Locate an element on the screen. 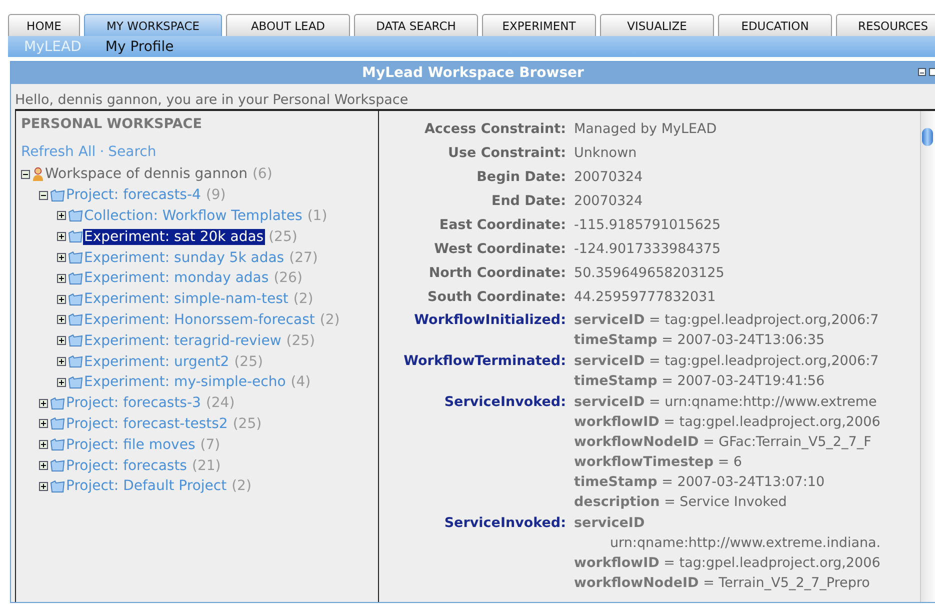  nav-tab: VISUALIZE is located at coordinates (657, 25).